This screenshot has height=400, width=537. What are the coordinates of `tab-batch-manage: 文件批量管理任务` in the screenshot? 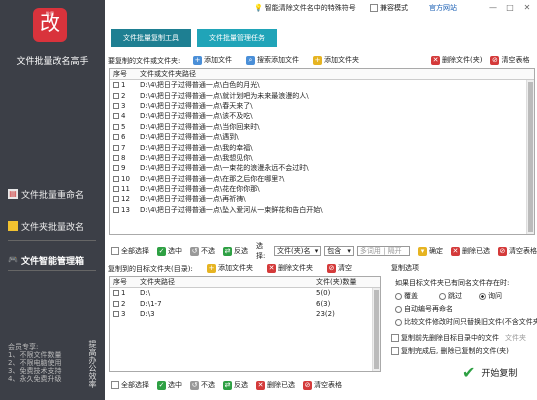 It's located at (237, 38).